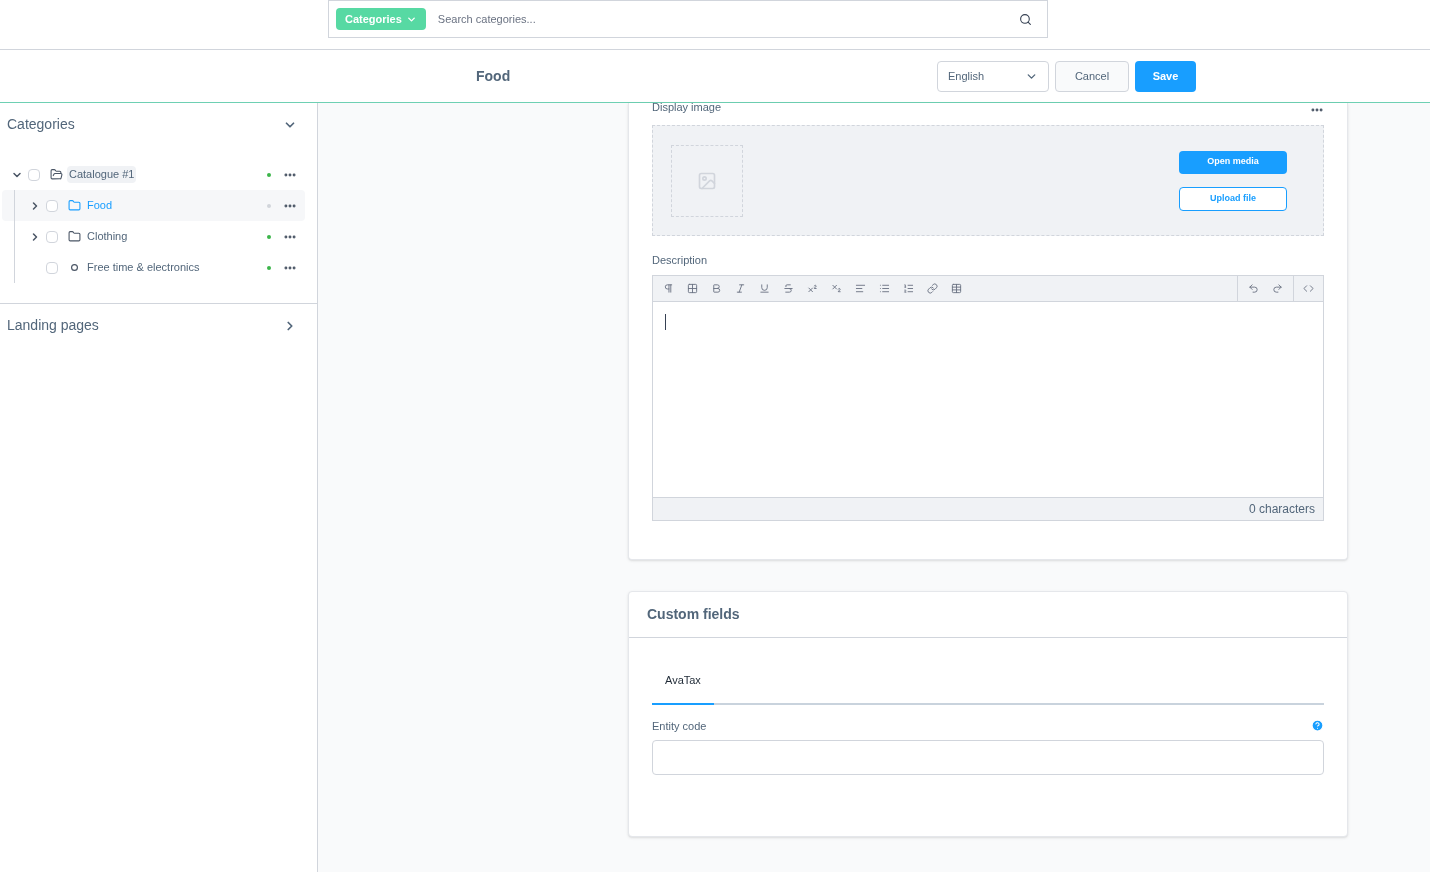  Describe the element at coordinates (993, 76) in the screenshot. I see `language-select: English` at that location.